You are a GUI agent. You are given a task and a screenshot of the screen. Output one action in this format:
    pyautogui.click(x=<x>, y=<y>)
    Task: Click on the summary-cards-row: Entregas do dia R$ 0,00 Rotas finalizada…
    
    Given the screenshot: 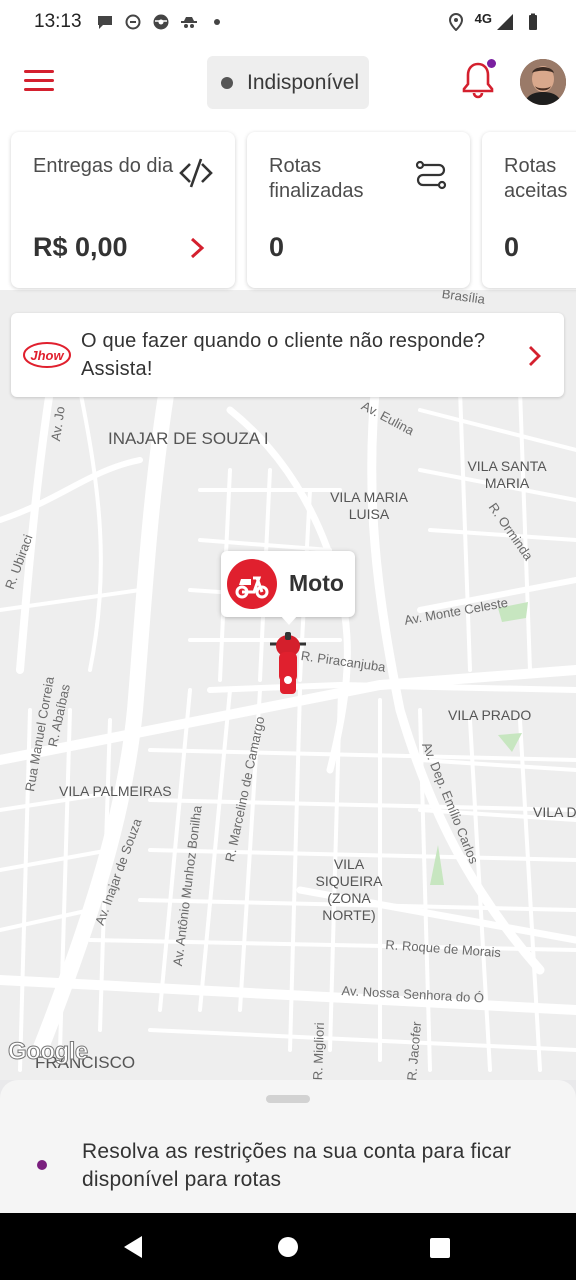 What is the action you would take?
    pyautogui.click(x=288, y=209)
    